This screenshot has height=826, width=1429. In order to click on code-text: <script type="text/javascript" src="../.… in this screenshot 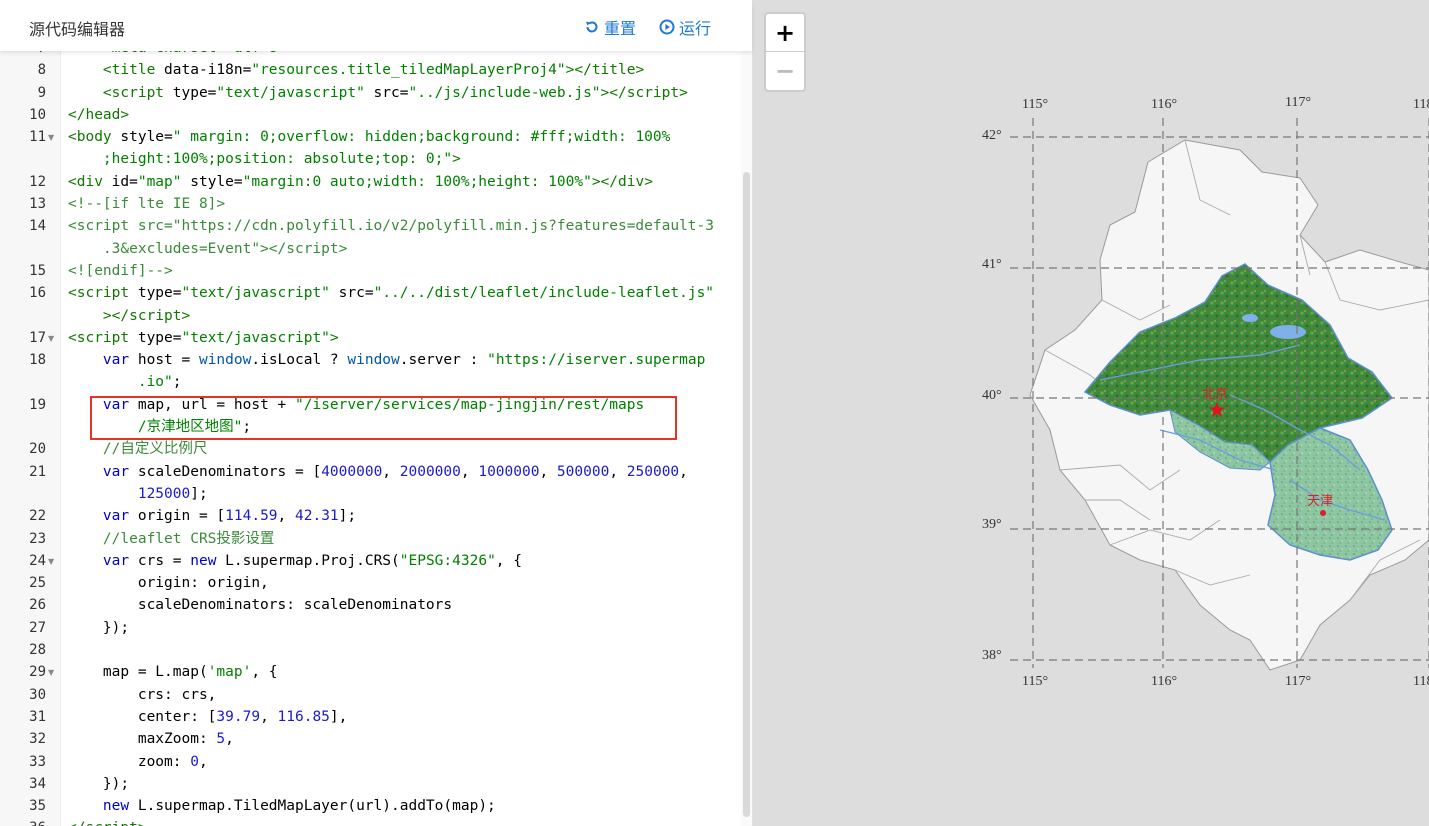, I will do `click(391, 293)`.